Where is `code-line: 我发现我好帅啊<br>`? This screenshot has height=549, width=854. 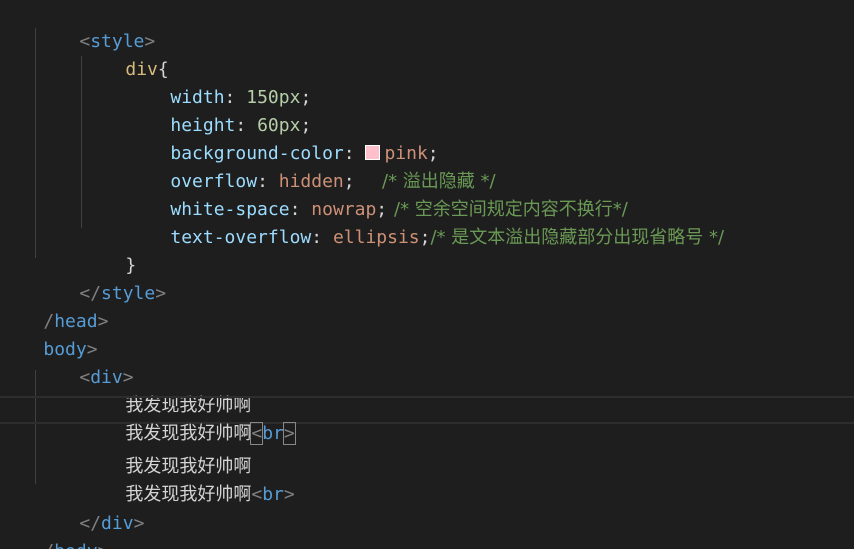
code-line: 我发现我好帅啊<br> is located at coordinates (427, 479).